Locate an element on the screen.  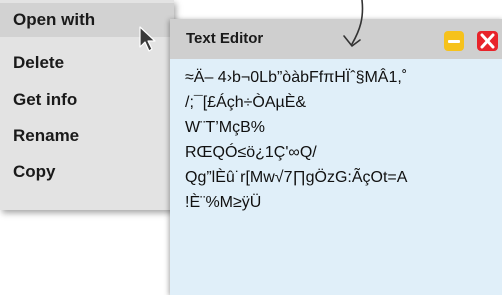
editor-line: RŒQÓ≤ö¿1Ç'∞Q/ is located at coordinates (251, 152).